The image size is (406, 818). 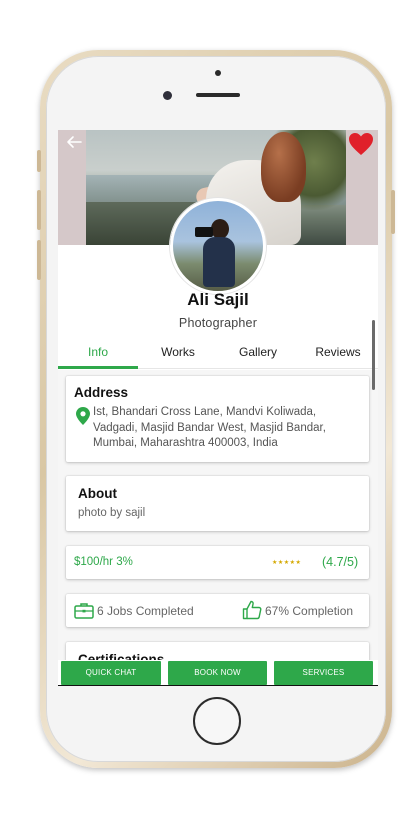 What do you see at coordinates (323, 673) in the screenshot?
I see `services-button: SERVICES` at bounding box center [323, 673].